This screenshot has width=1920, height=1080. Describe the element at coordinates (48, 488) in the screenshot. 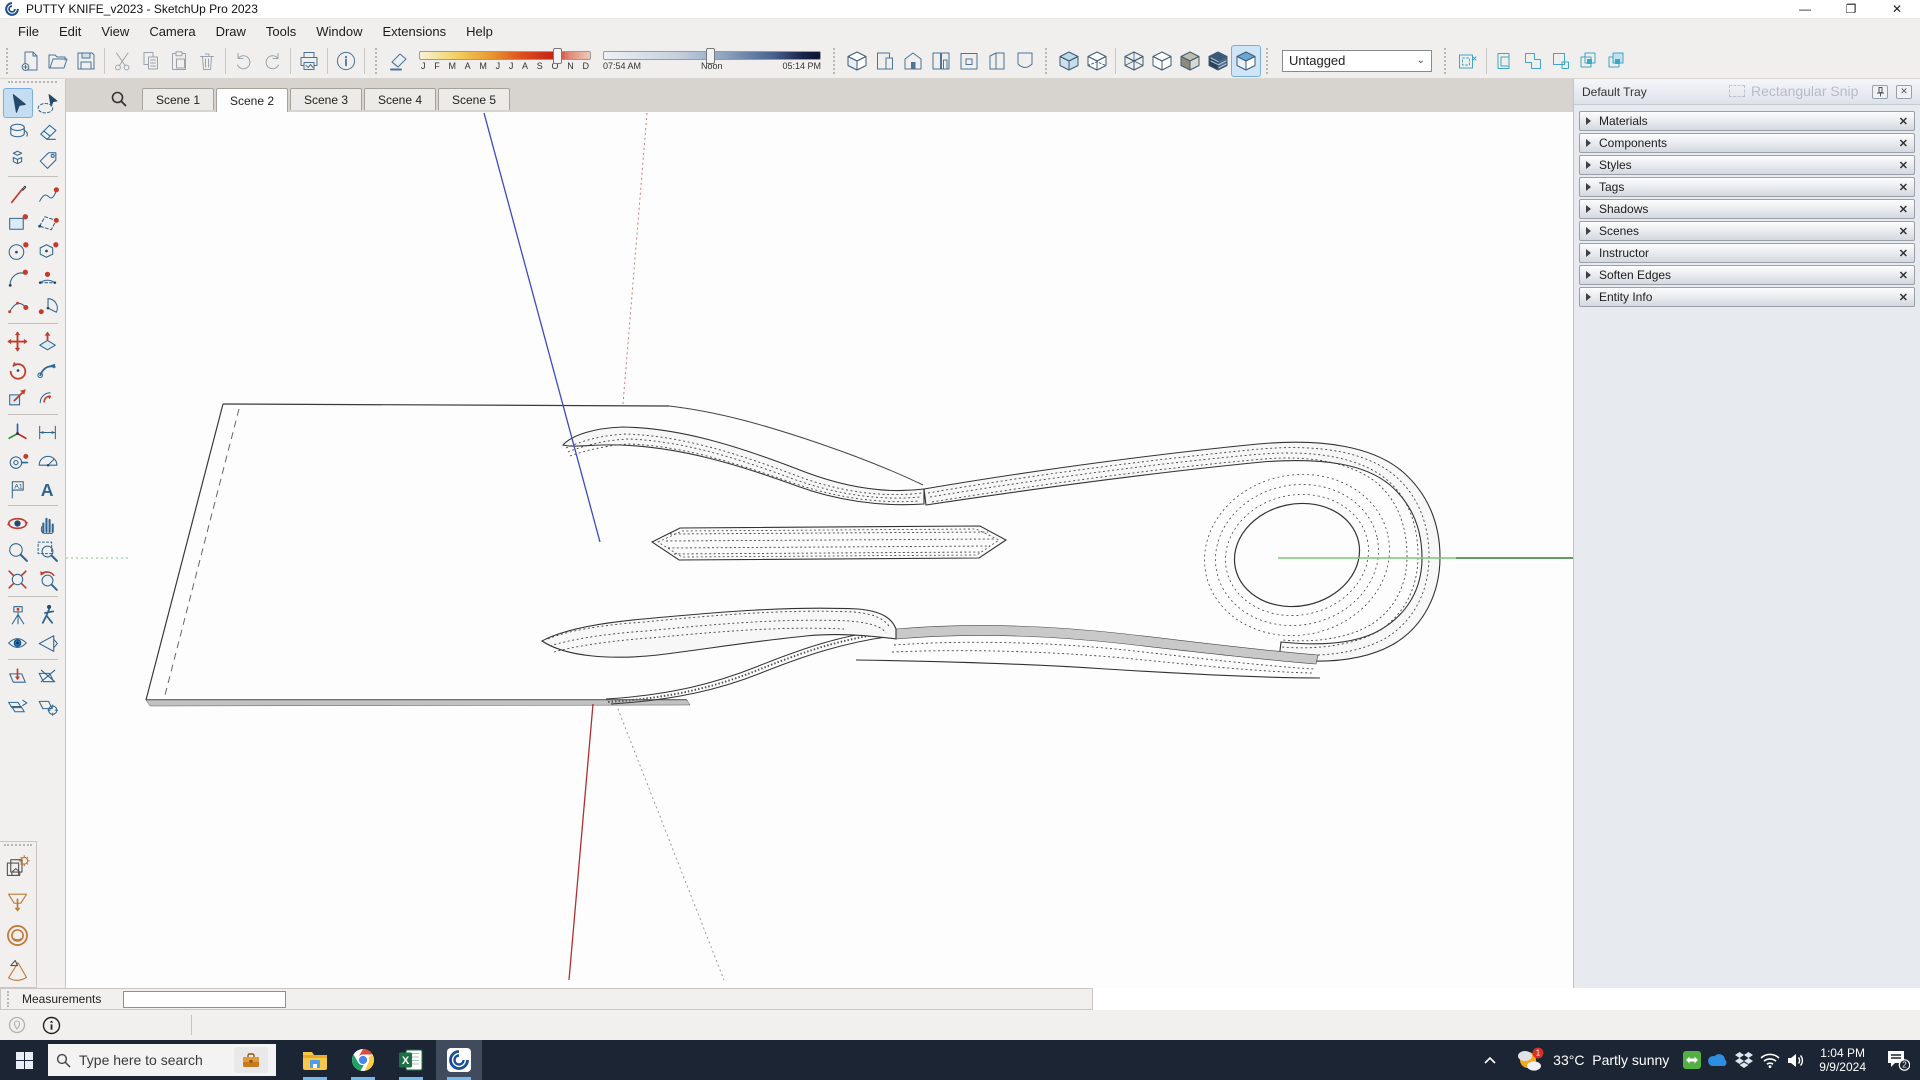

I see `3d-text-tool: A` at that location.